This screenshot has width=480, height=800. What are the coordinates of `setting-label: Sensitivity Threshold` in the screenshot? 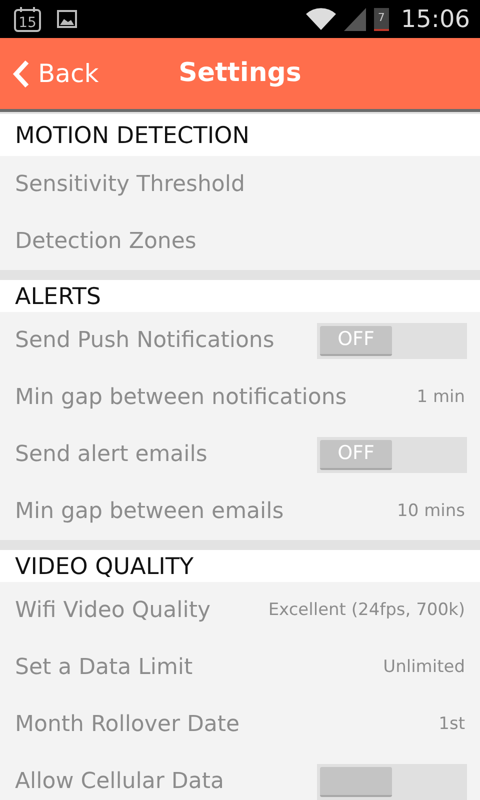 It's located at (130, 185).